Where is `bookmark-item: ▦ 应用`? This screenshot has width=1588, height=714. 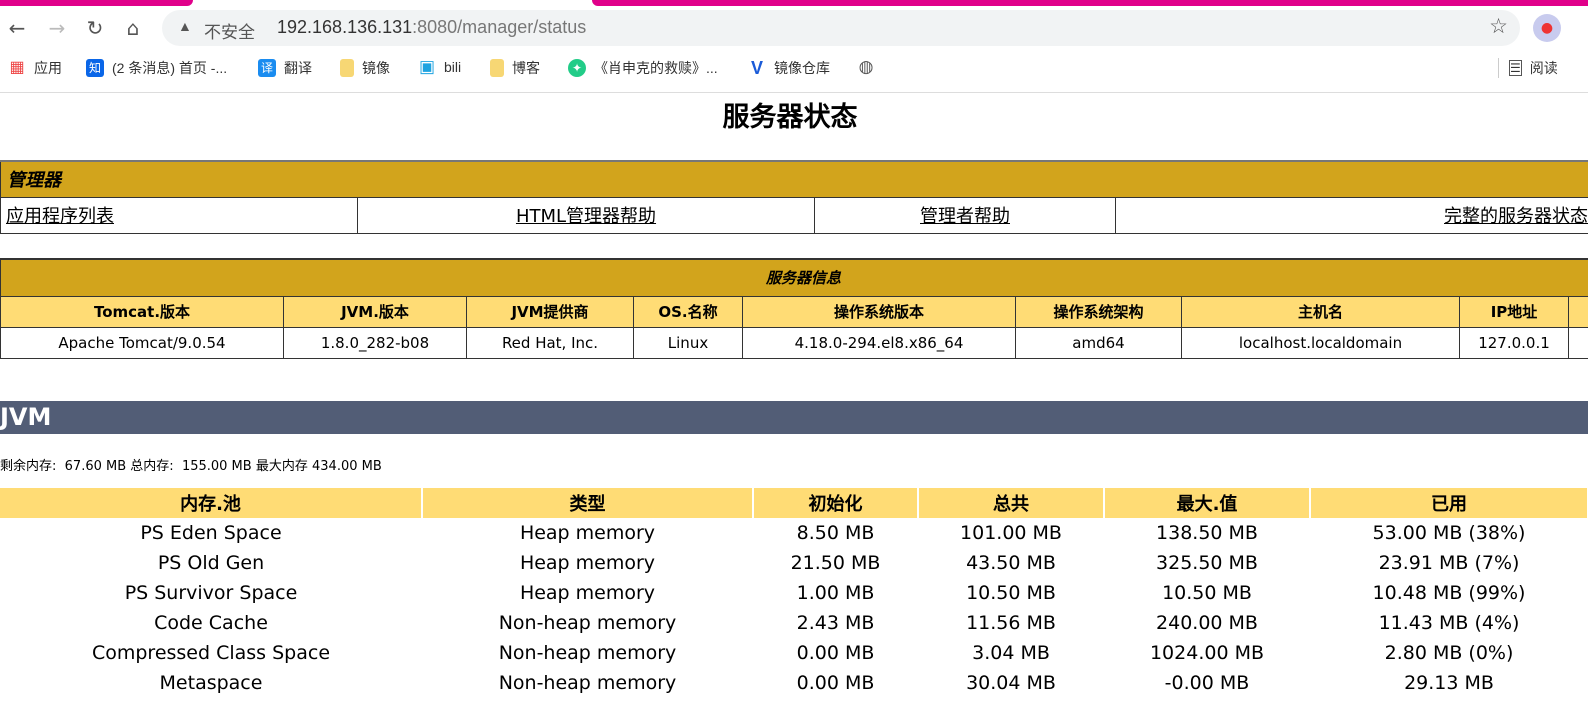 bookmark-item: ▦ 应用 is located at coordinates (35, 68).